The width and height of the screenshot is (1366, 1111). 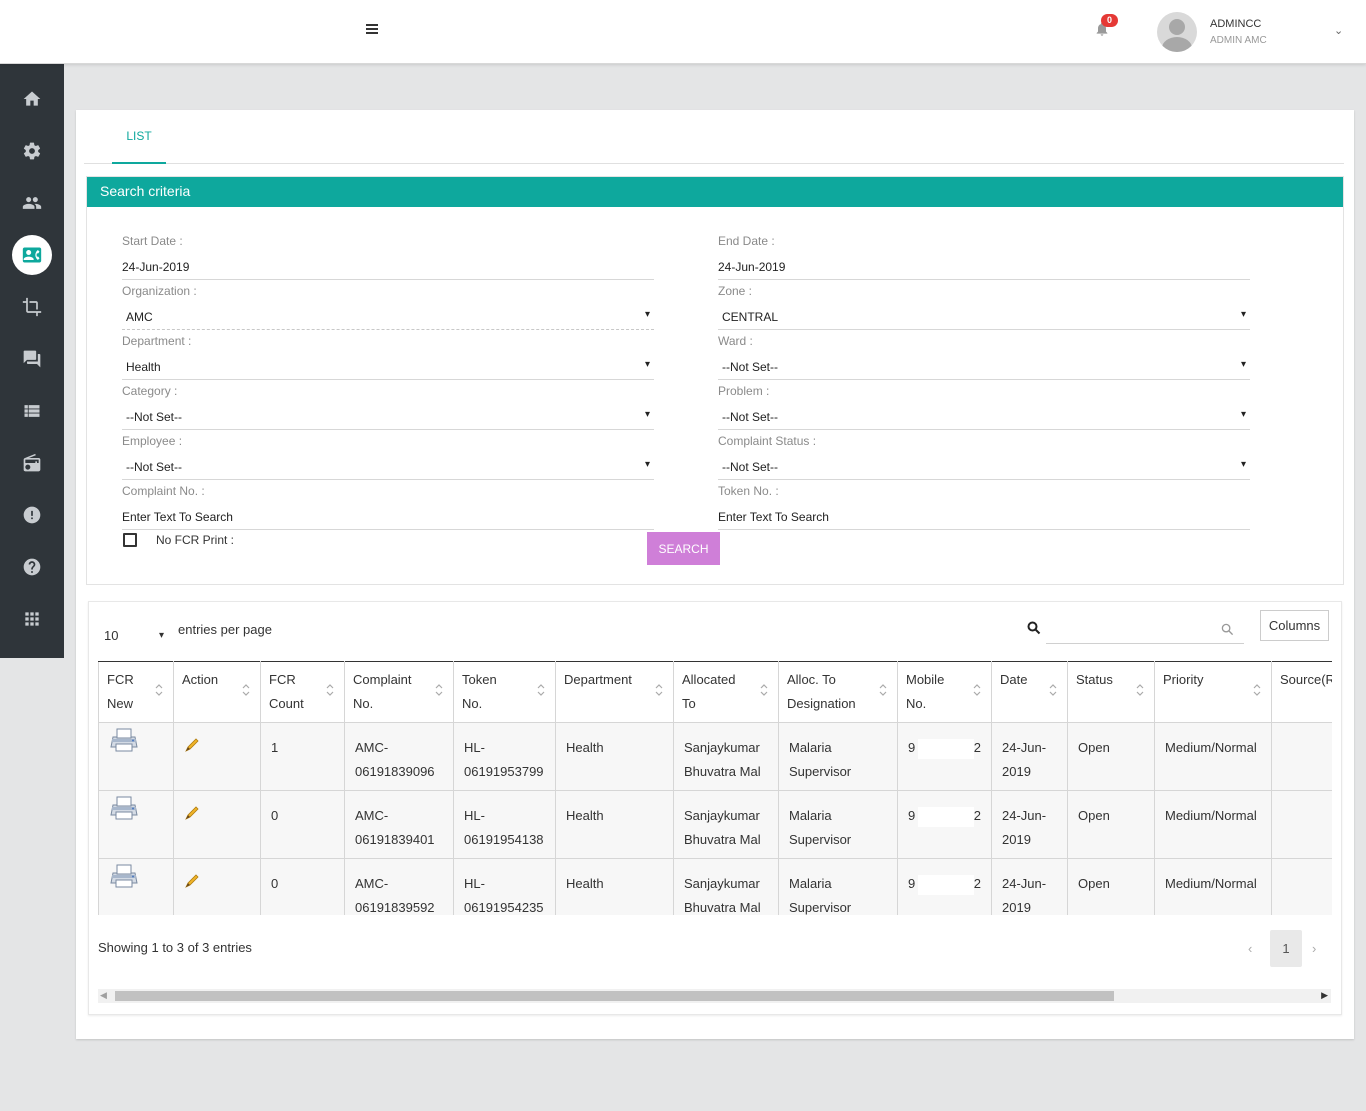 What do you see at coordinates (139, 146) in the screenshot?
I see `tab-list: LIST` at bounding box center [139, 146].